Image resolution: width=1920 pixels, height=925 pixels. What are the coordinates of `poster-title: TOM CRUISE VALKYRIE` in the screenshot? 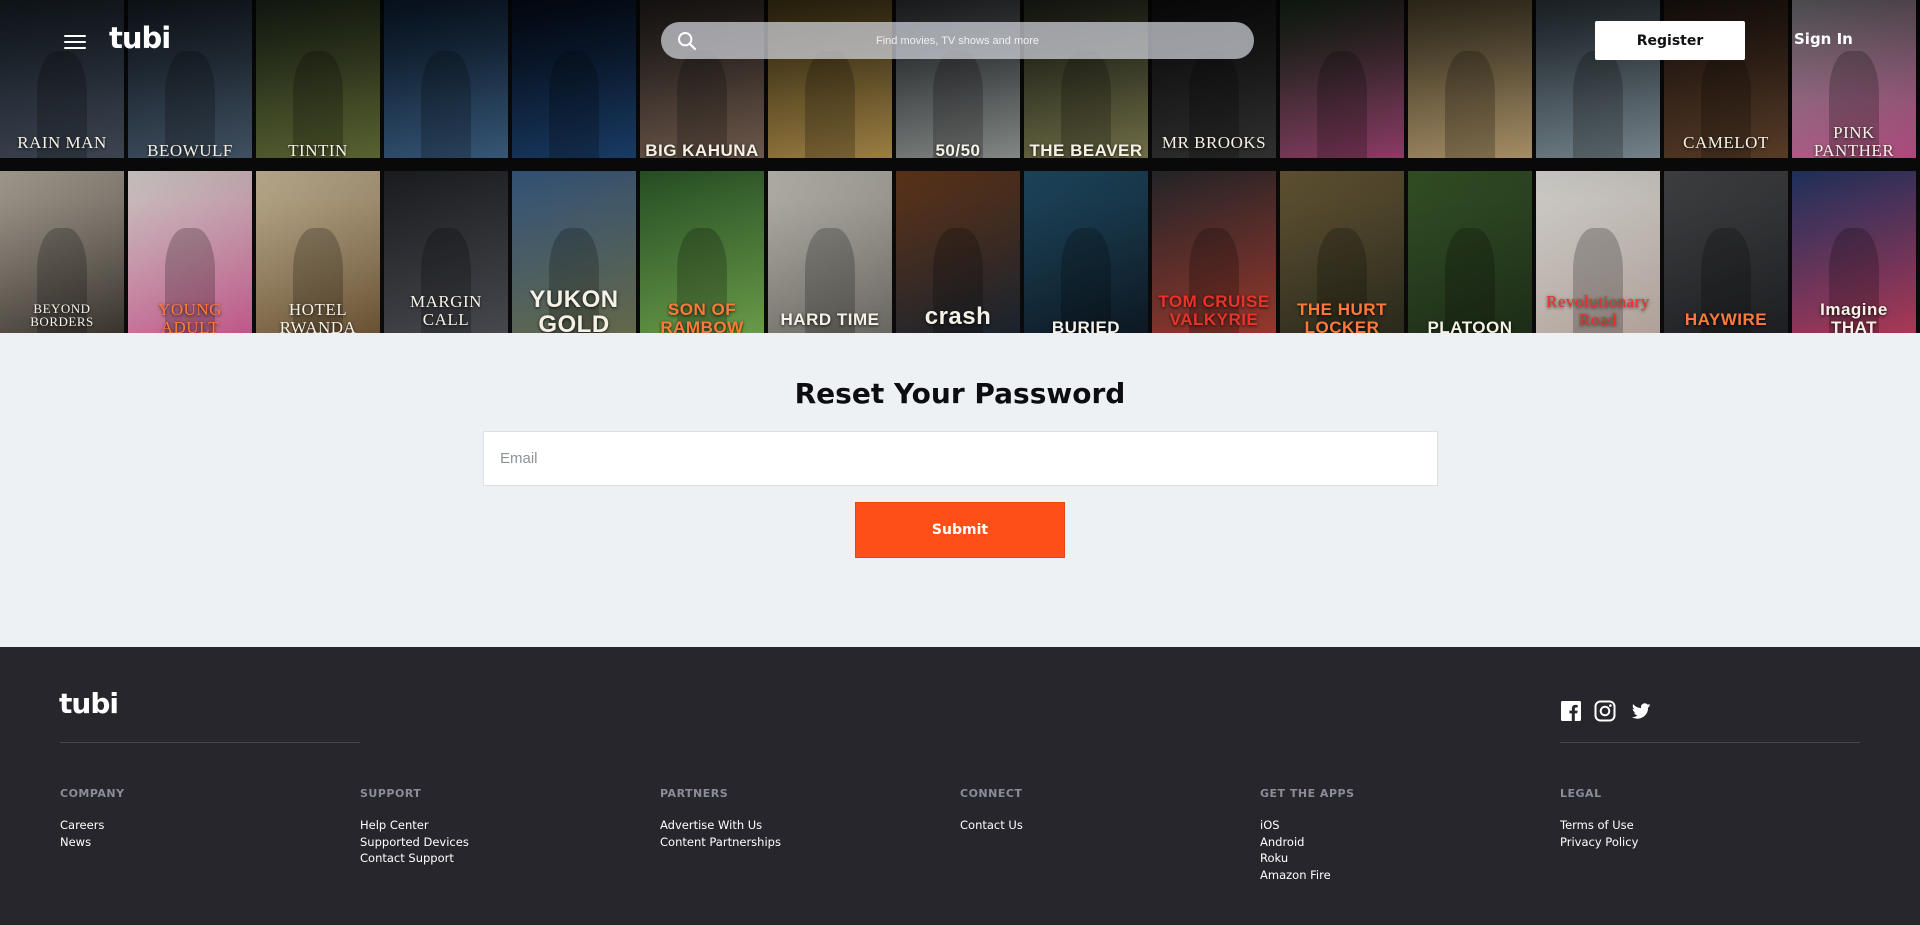 It's located at (1214, 311).